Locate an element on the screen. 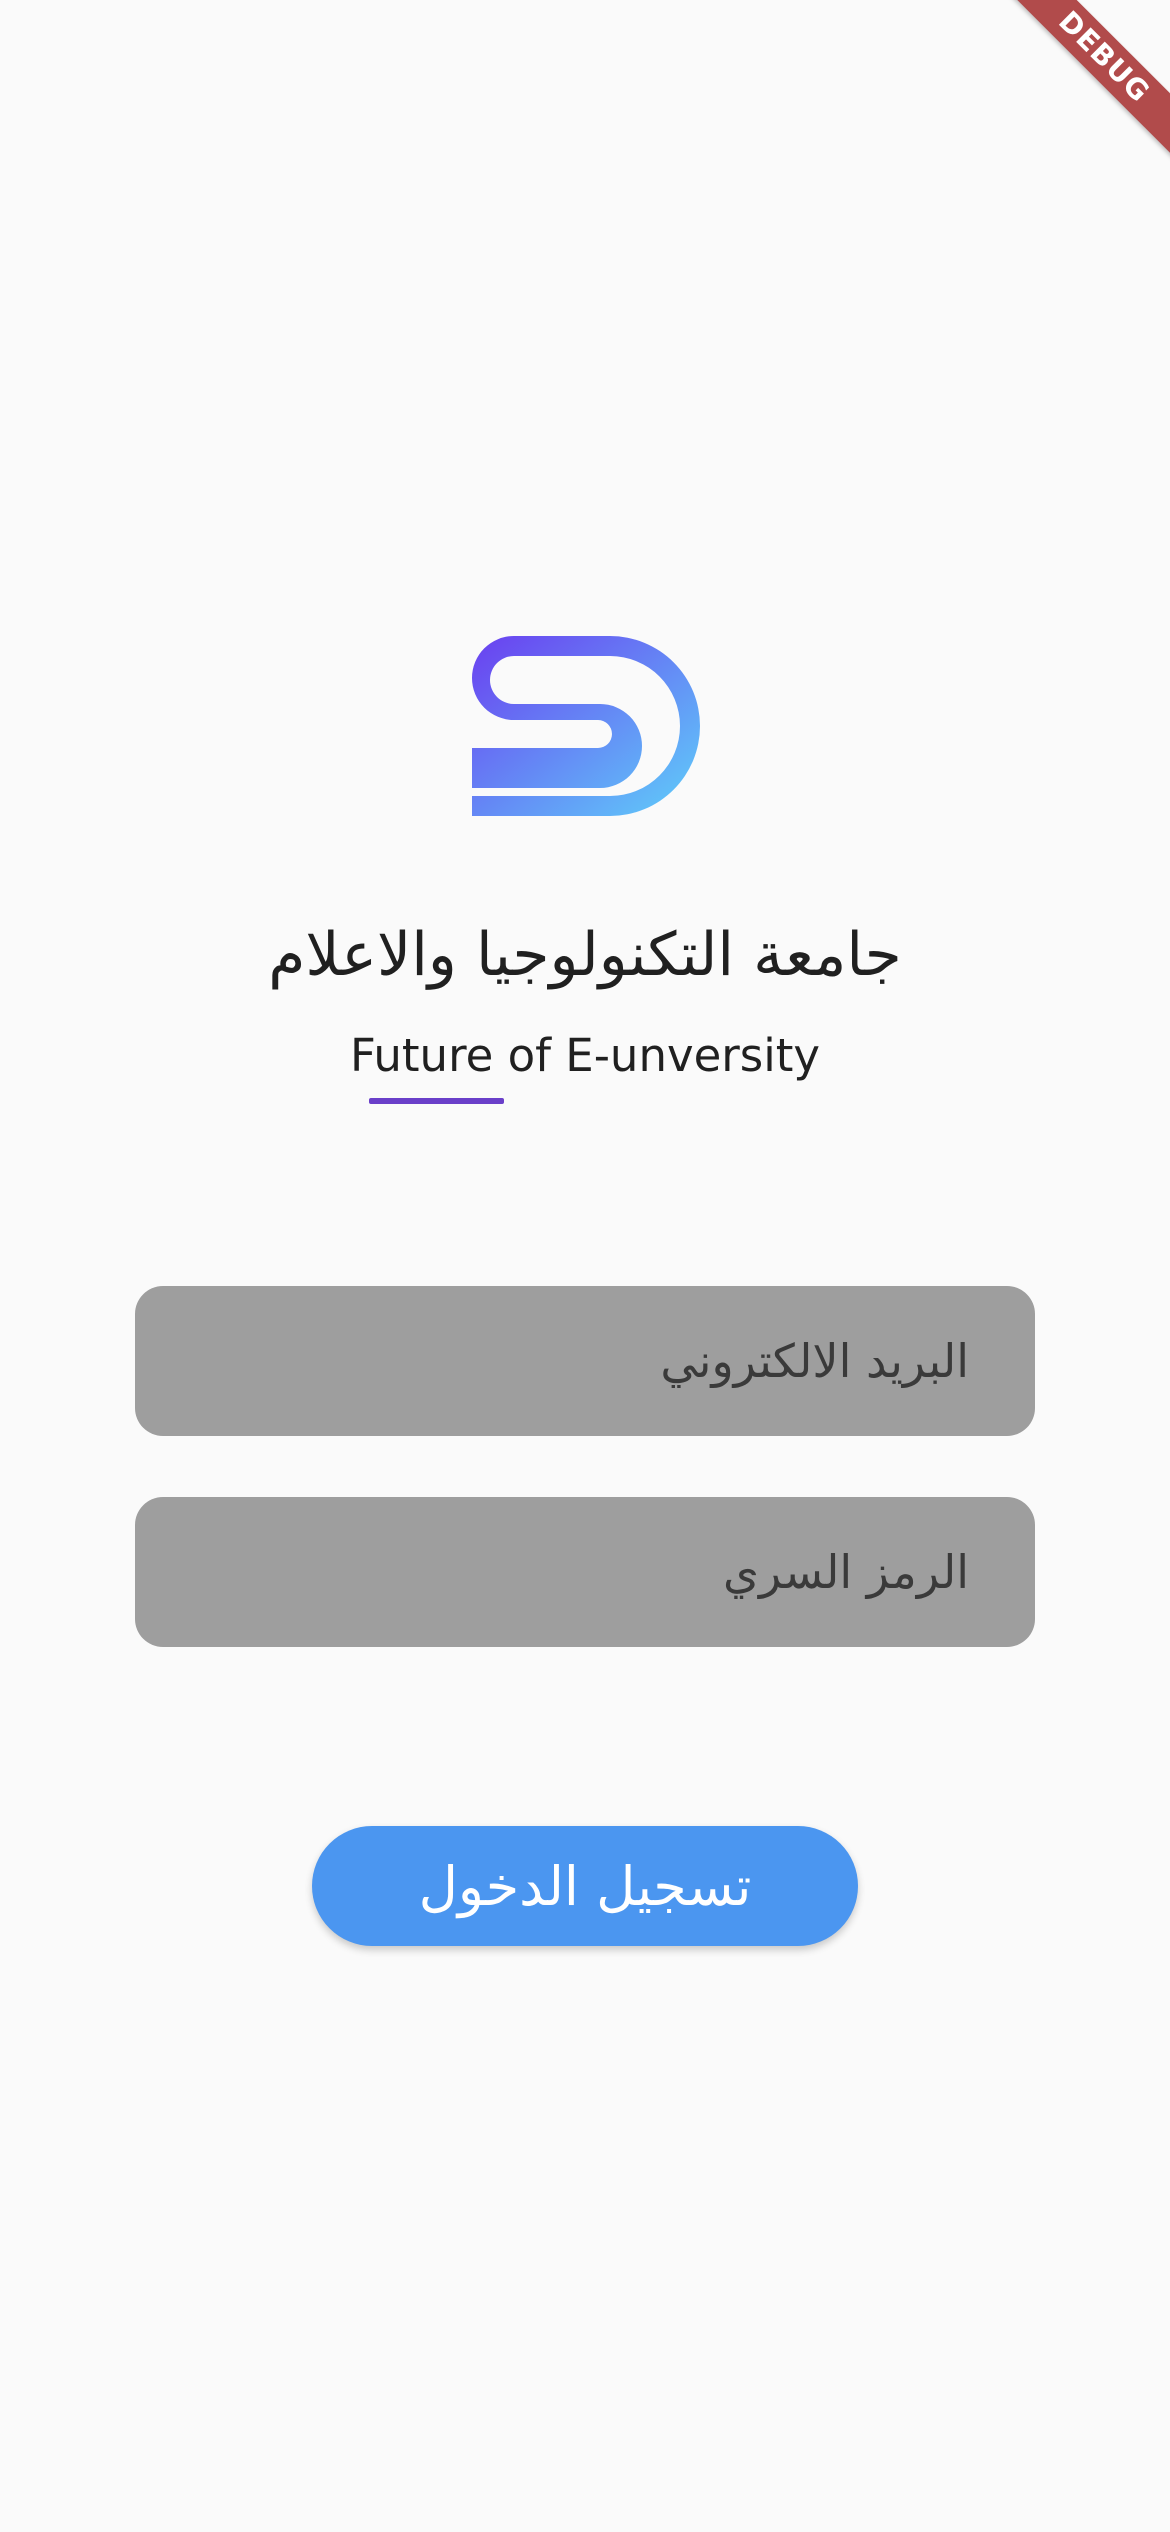  password-field-container is located at coordinates (585, 1572).